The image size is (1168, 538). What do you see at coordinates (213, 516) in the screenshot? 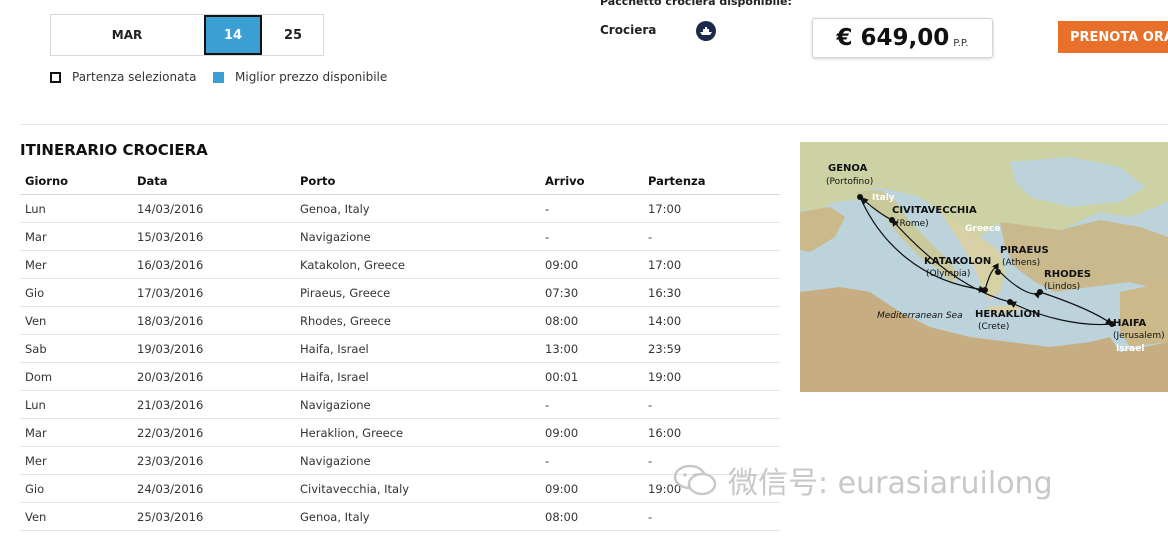
I see `cell-date: 25/03/2016` at bounding box center [213, 516].